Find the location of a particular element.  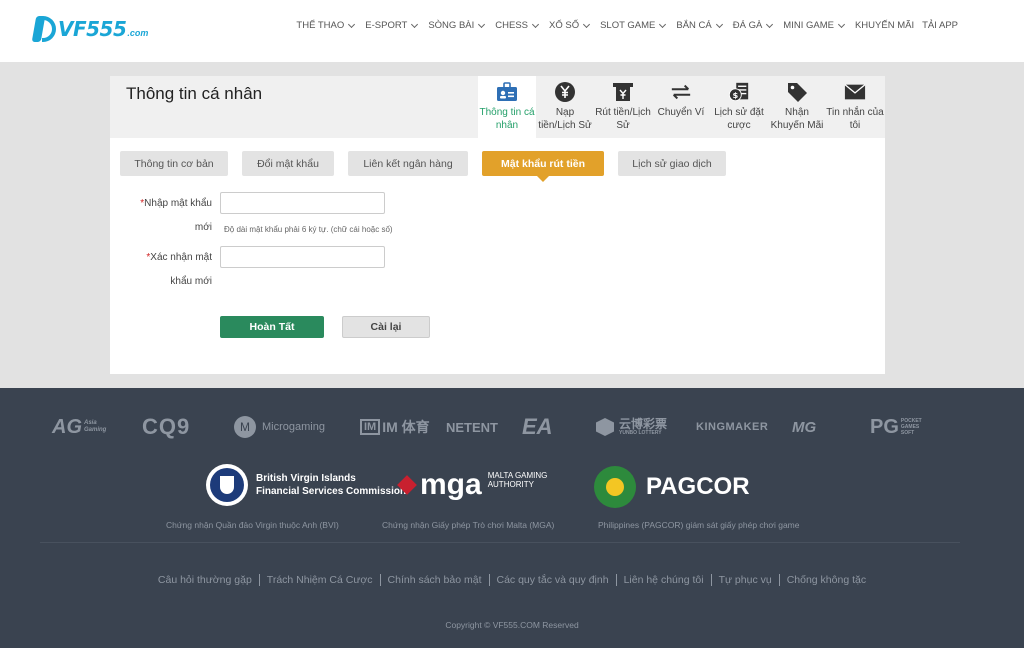

nav-item-2: SÒNG BÀI is located at coordinates (457, 25).